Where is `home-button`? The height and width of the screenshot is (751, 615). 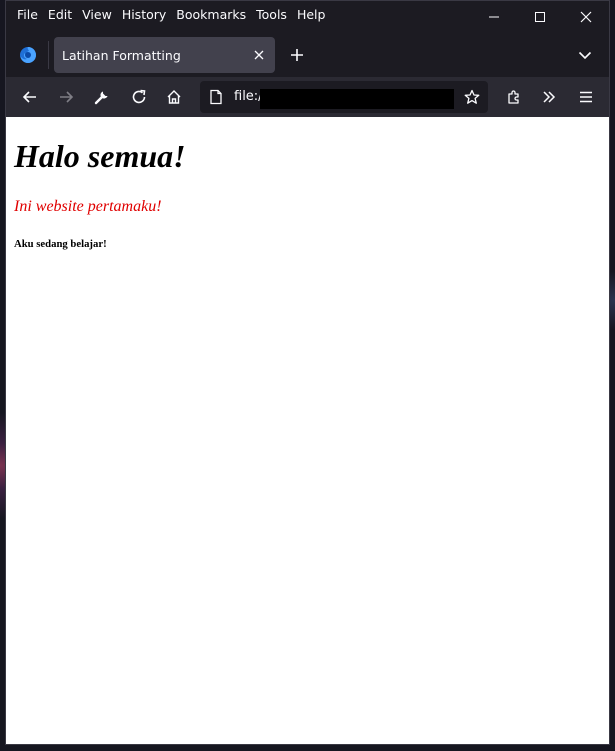
home-button is located at coordinates (174, 97).